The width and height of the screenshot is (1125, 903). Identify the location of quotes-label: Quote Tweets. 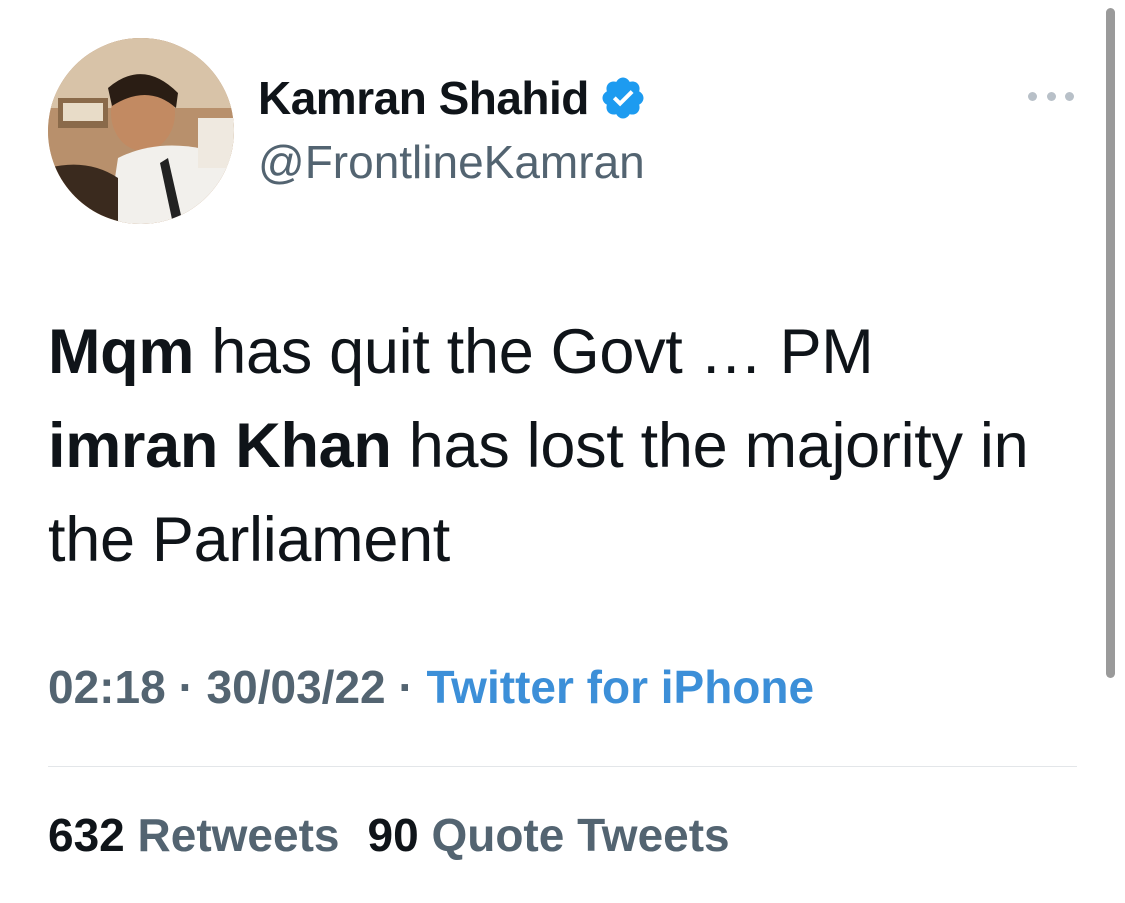
(580, 835).